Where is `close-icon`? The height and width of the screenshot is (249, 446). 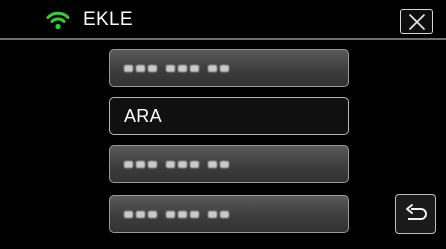
close-icon is located at coordinates (416, 21).